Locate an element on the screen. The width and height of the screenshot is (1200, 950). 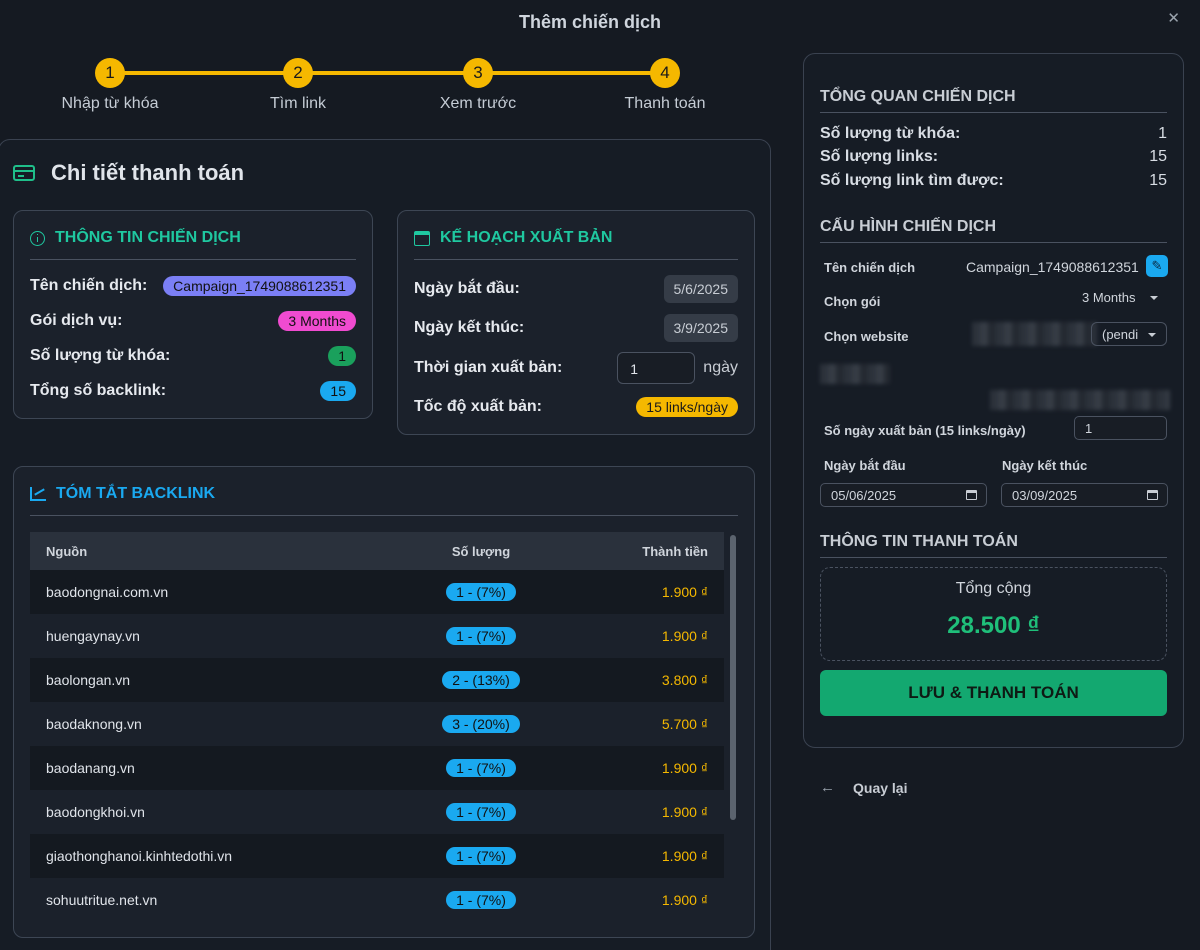
publish-plan-header: KẾ HOẠCH XUẤT BẢN is located at coordinates (576, 244).